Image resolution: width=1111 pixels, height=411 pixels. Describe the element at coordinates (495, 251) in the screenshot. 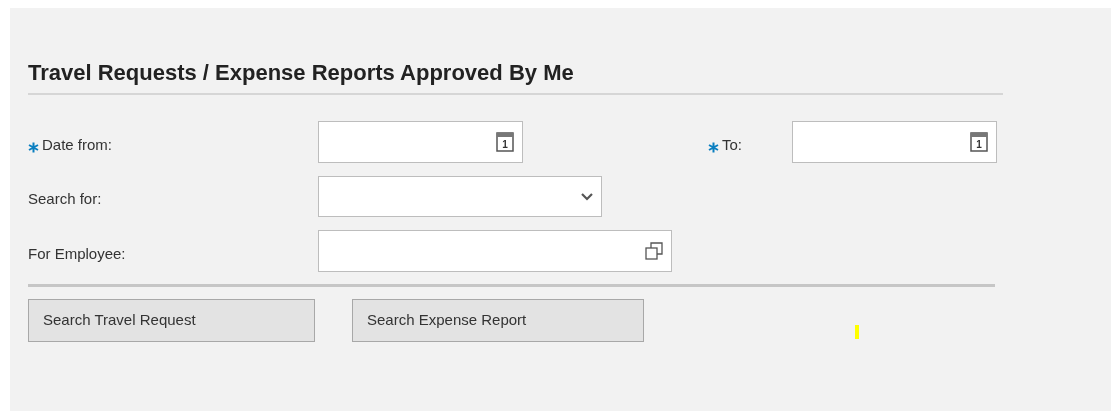

I see `input-field` at that location.